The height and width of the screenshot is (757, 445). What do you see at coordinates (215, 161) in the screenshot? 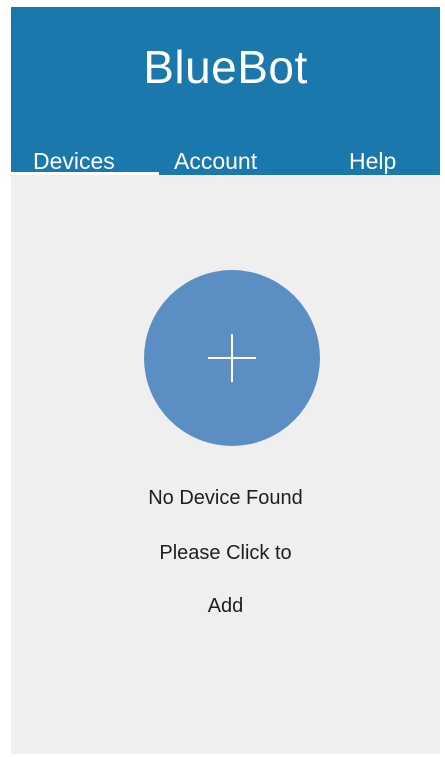
I see `tab-account: Account` at bounding box center [215, 161].